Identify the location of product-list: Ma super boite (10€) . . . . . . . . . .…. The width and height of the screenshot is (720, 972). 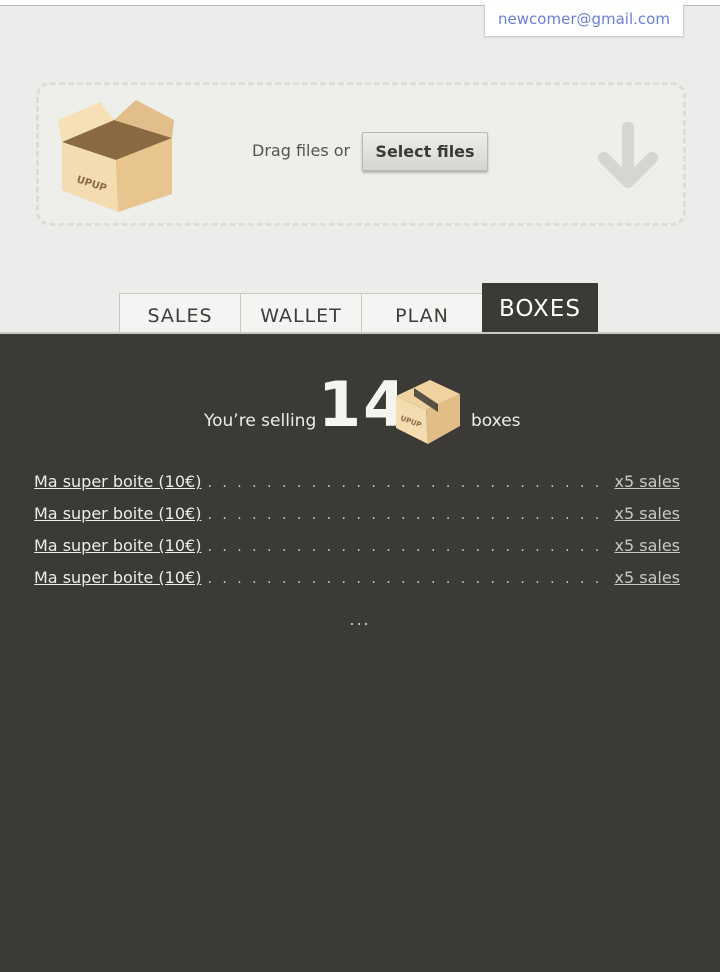
(357, 536).